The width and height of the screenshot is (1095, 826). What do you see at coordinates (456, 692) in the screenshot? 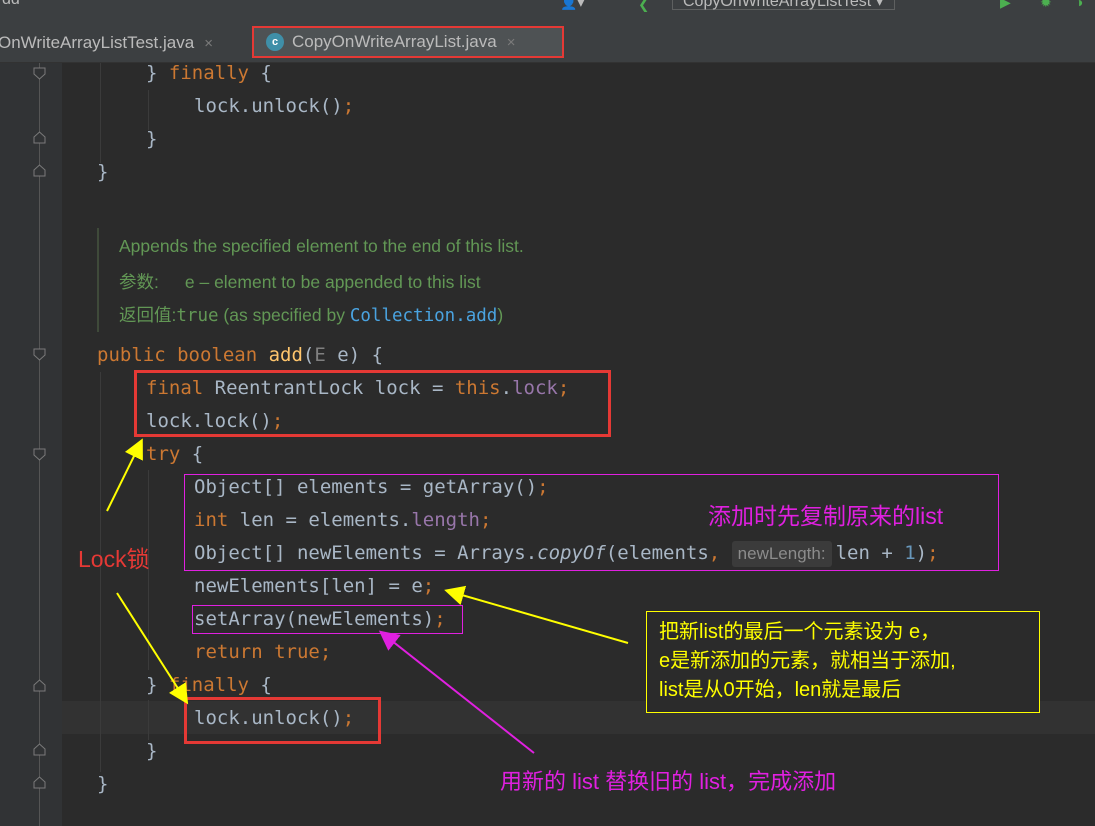
I see `arrow-to-setarray` at bounding box center [456, 692].